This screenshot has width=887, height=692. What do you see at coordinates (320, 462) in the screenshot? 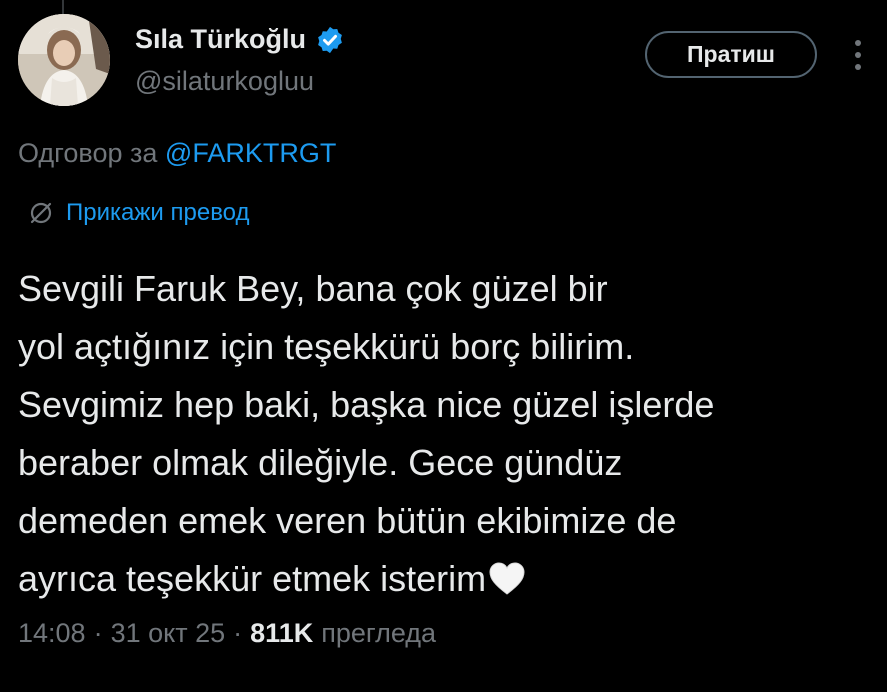
I see `tweet-line: beraber olmak dileğiyle. Gece gündüz` at bounding box center [320, 462].